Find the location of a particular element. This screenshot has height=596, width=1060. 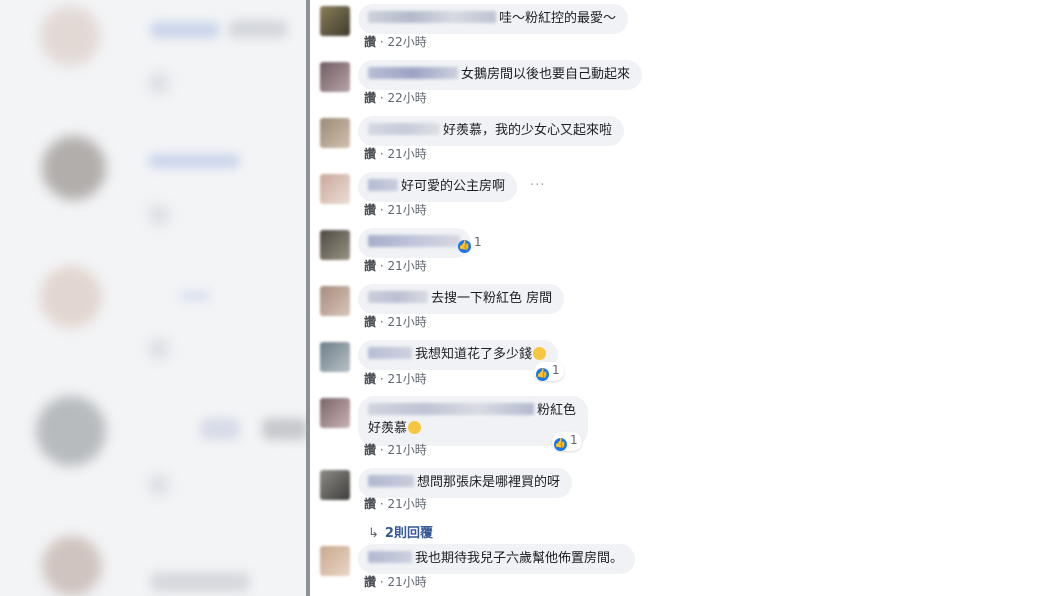

comment-text: 好羨慕，我的少女心又起來啦 is located at coordinates (528, 130).